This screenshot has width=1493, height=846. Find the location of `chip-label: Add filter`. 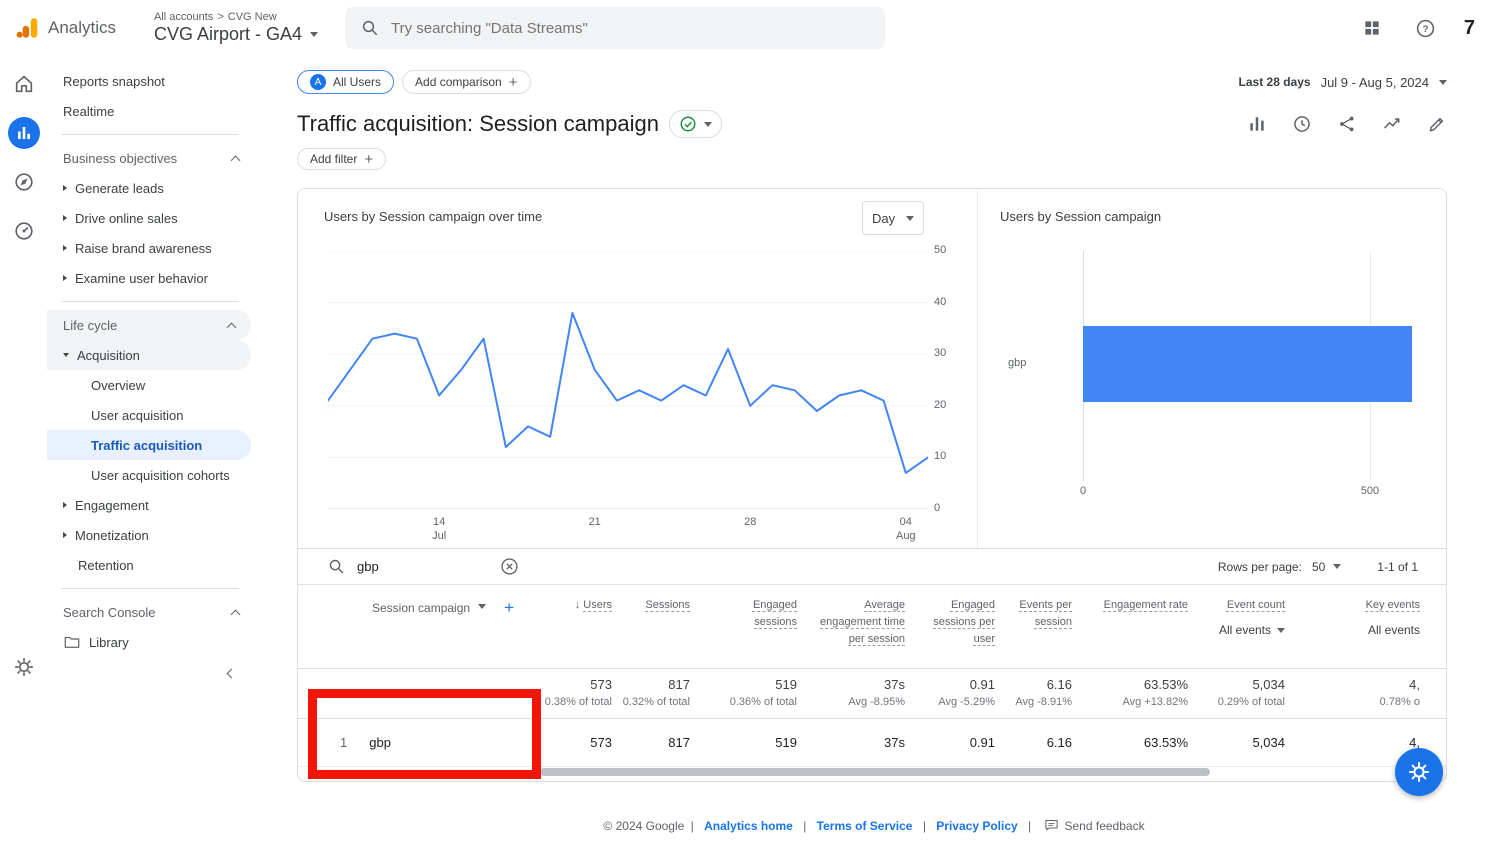

chip-label: Add filter is located at coordinates (334, 159).